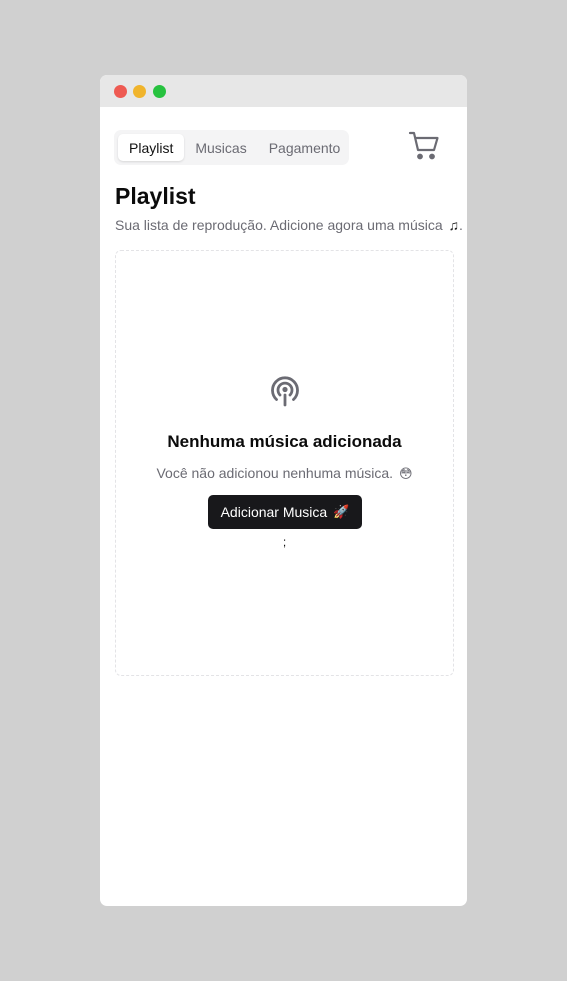 This screenshot has height=981, width=567. Describe the element at coordinates (159, 91) in the screenshot. I see `maximize-window-button` at that location.